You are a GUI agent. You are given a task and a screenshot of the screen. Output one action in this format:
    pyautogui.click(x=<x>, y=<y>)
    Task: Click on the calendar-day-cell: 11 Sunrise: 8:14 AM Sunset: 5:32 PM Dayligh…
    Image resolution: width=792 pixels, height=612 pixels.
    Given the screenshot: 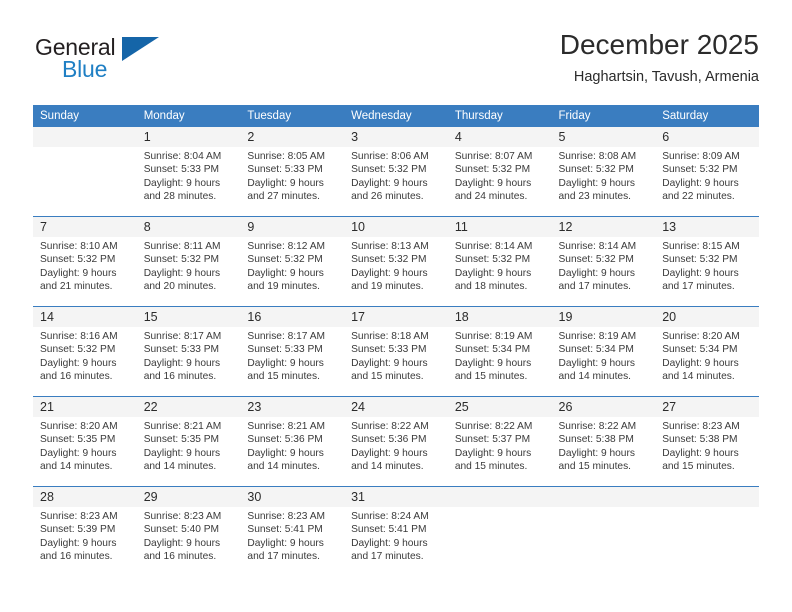 What is the action you would take?
    pyautogui.click(x=499, y=261)
    